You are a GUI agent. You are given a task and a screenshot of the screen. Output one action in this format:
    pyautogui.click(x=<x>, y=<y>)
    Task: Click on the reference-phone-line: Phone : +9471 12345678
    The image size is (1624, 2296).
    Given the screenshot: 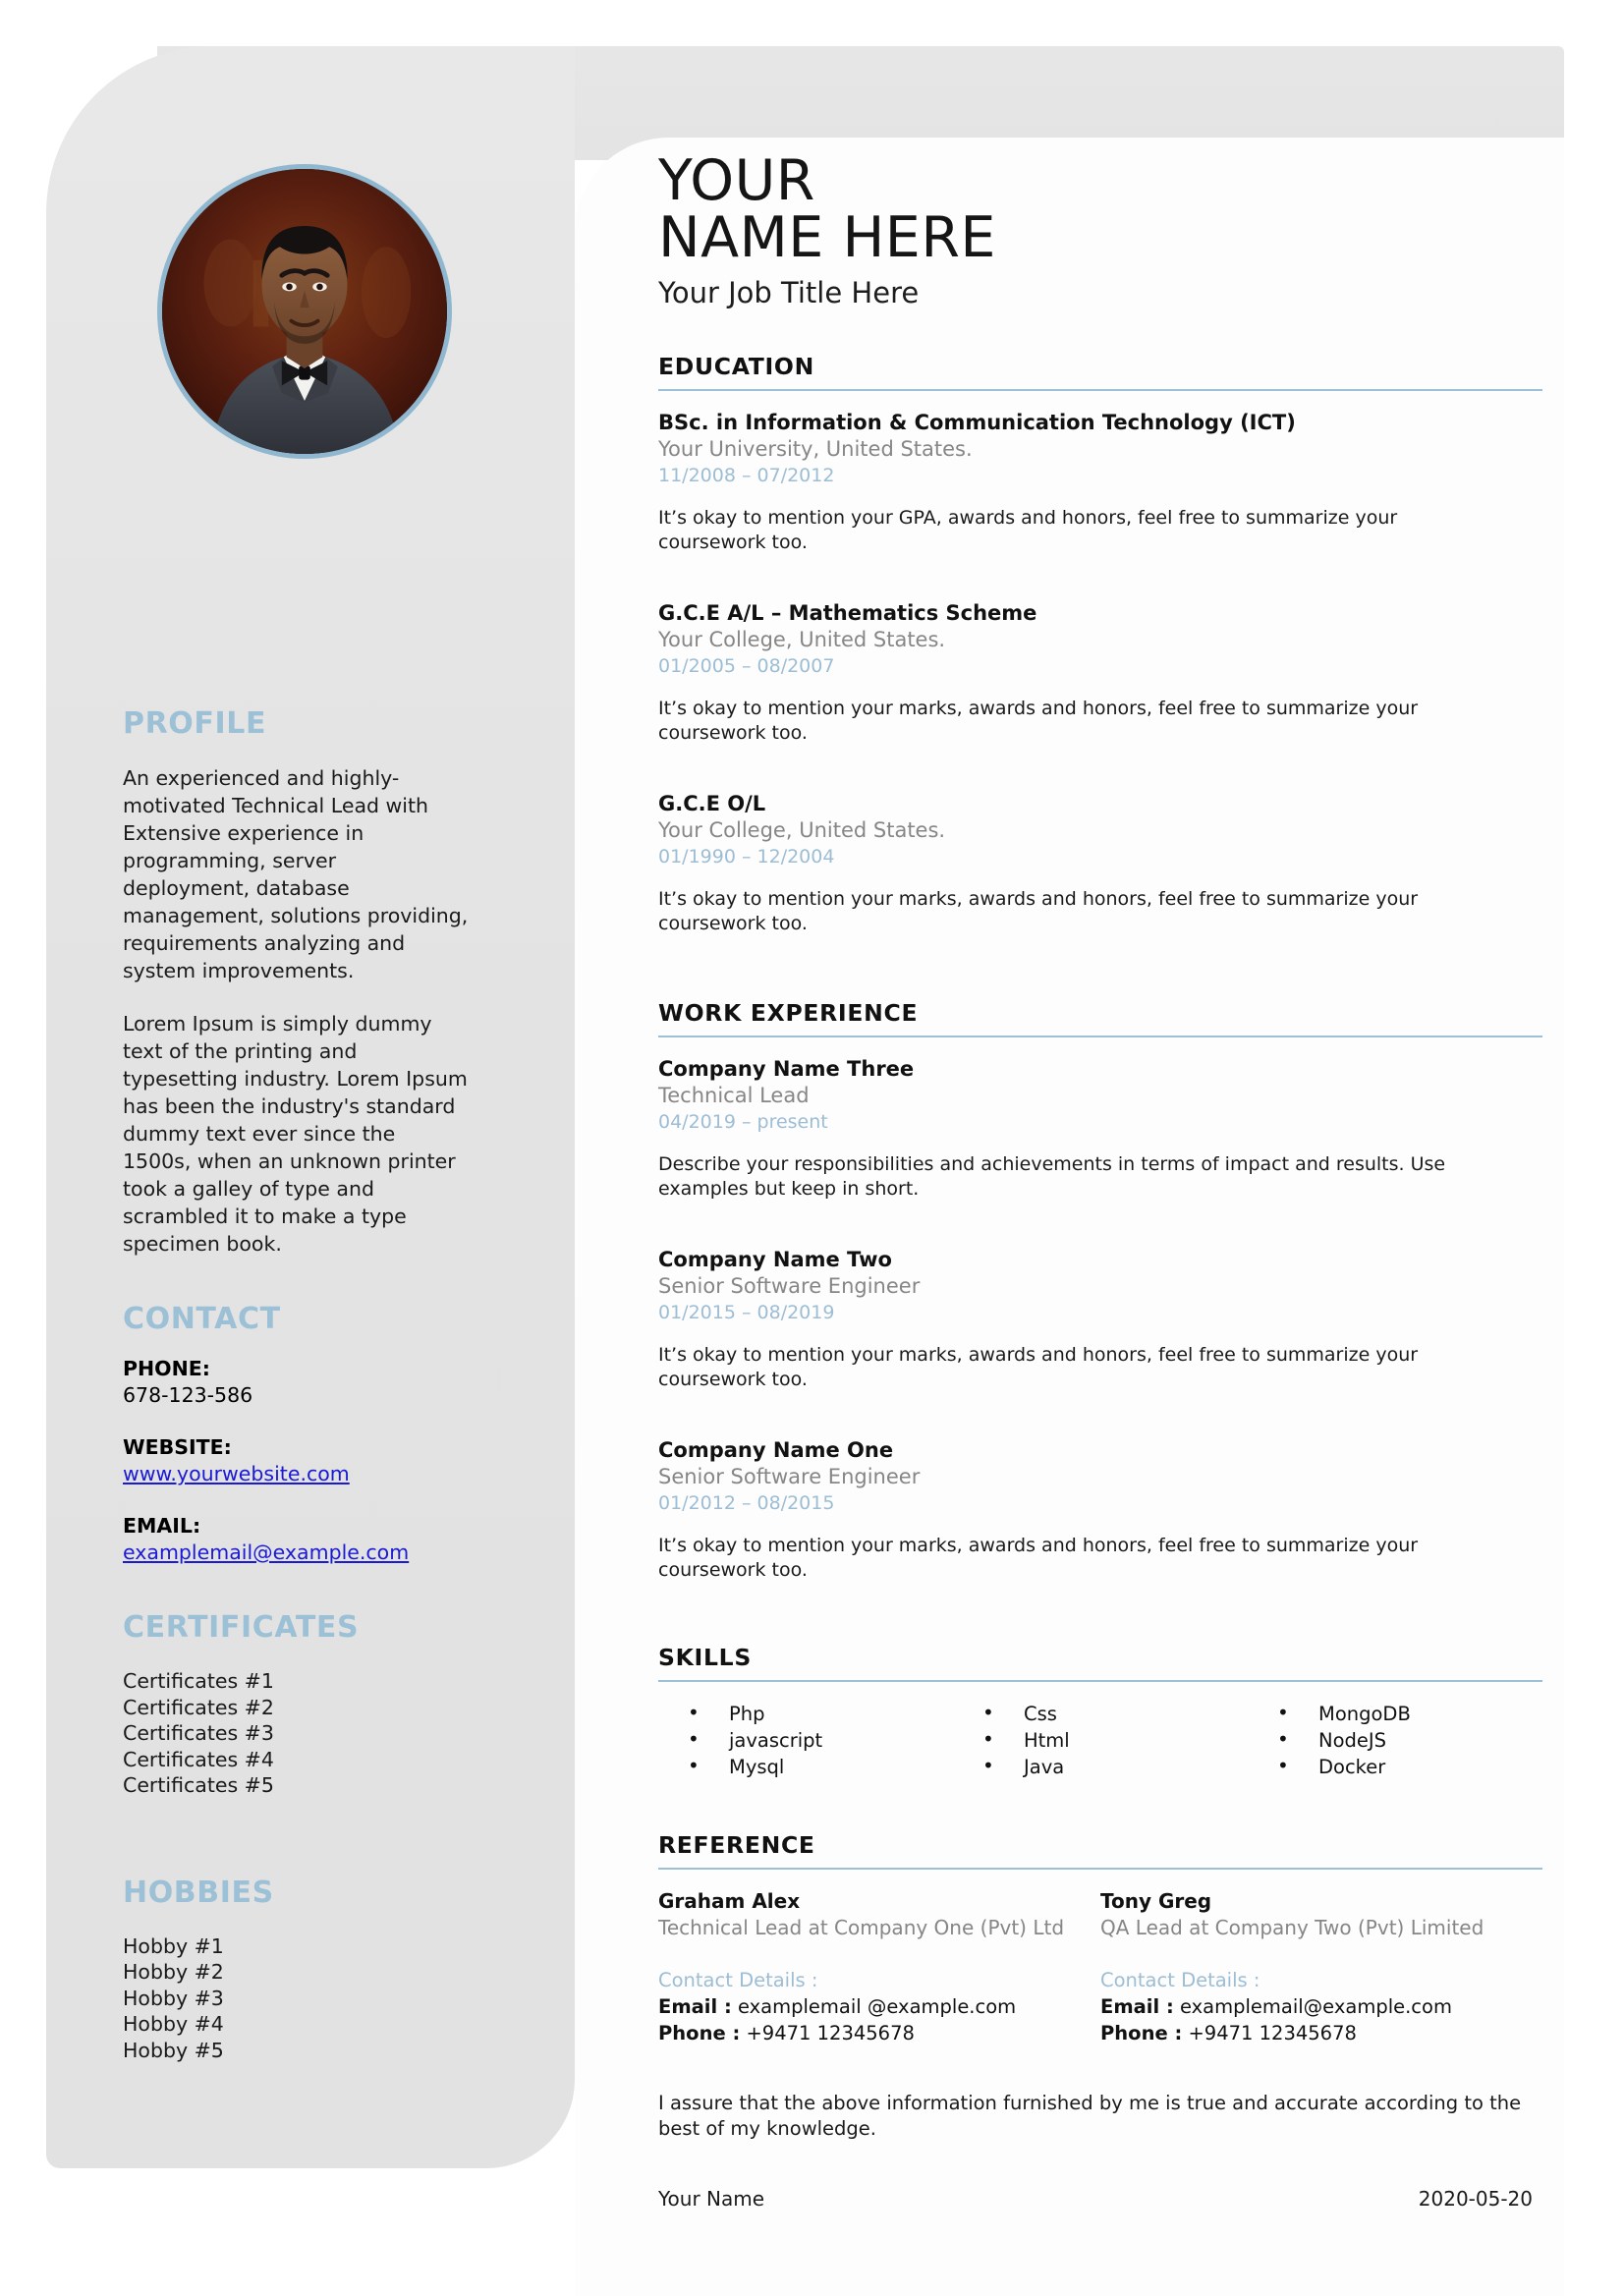 What is the action you would take?
    pyautogui.click(x=879, y=2033)
    